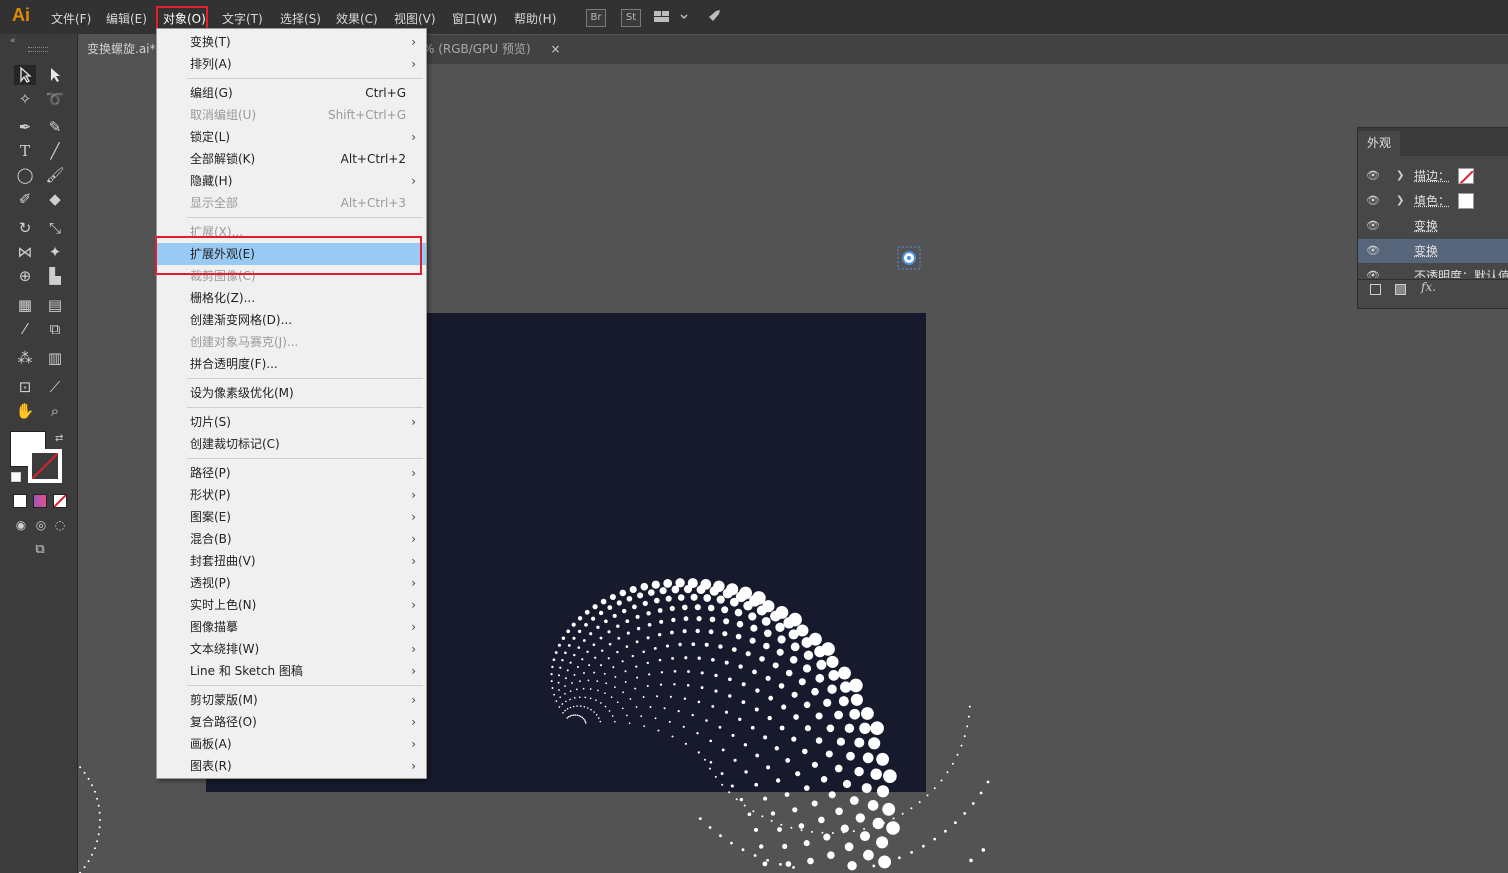 The image size is (1508, 873). What do you see at coordinates (291, 137) in the screenshot?
I see `menu-item: 锁定(L) ›` at bounding box center [291, 137].